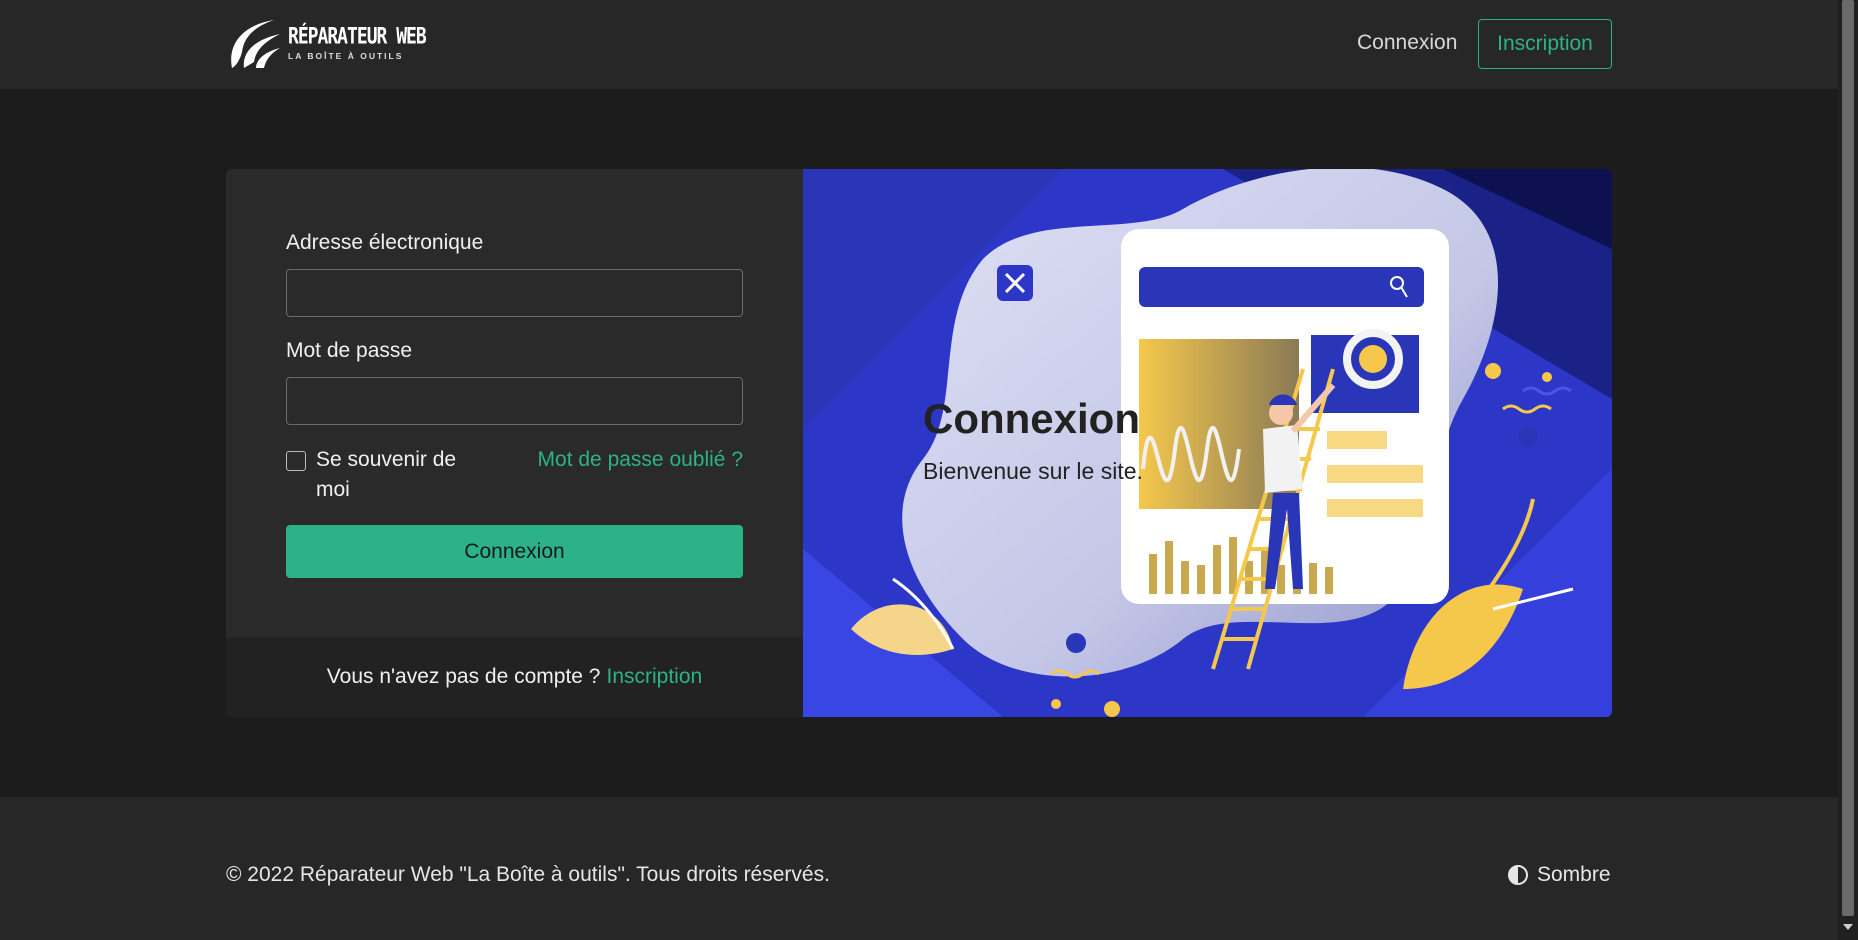 This screenshot has height=940, width=1858. I want to click on email-label: Adresse électronique, so click(385, 242).